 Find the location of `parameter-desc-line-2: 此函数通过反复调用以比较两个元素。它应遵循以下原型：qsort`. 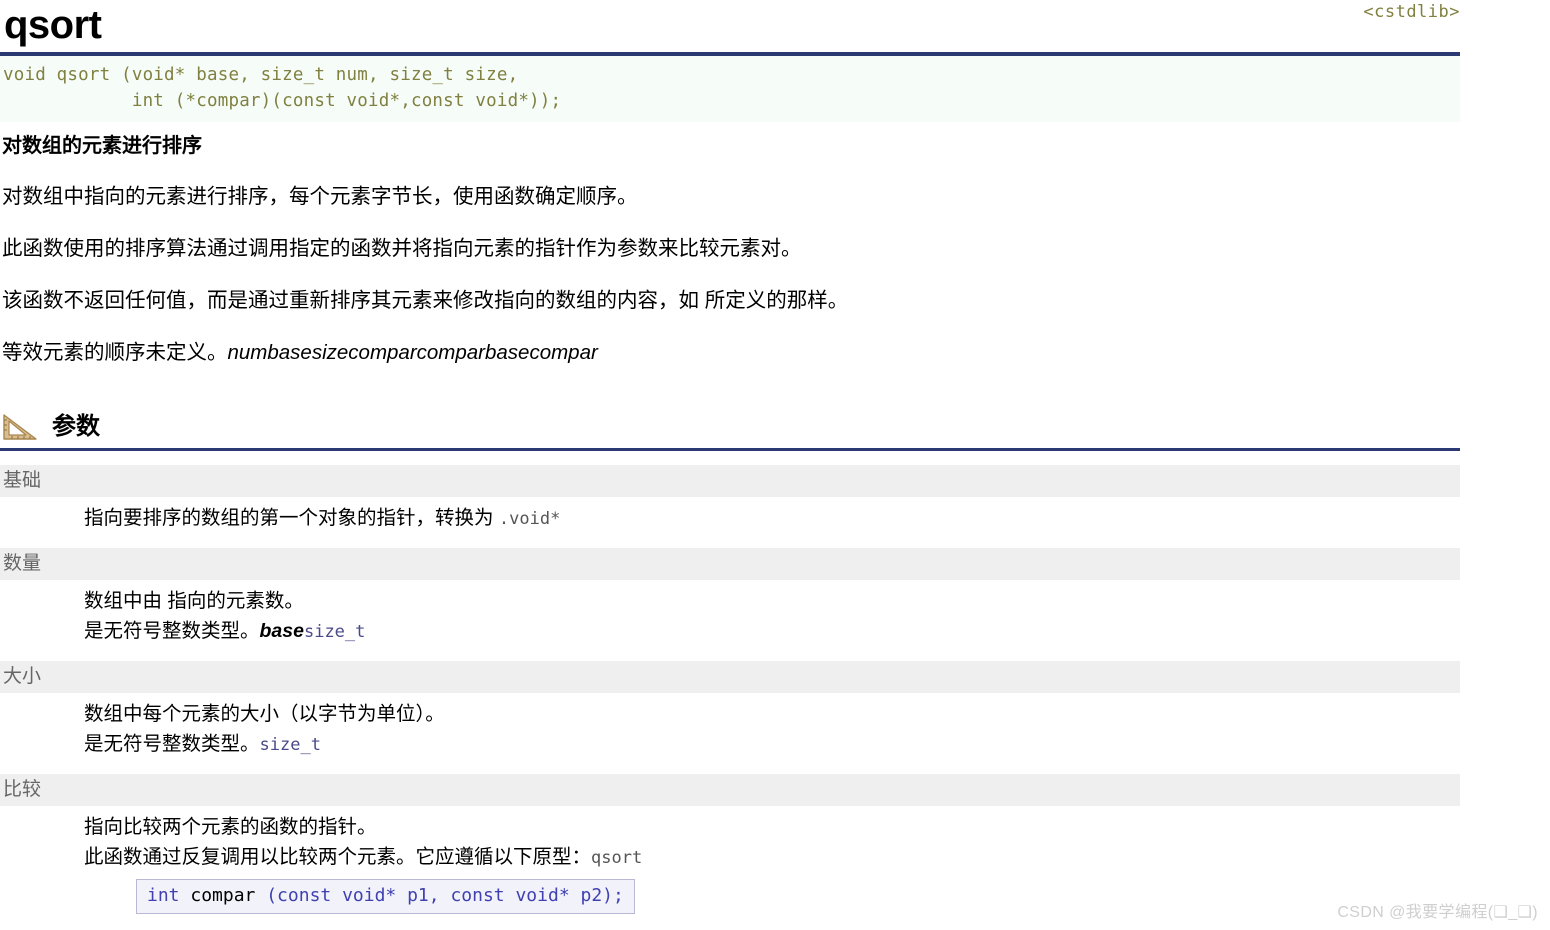

parameter-desc-line-2: 此函数通过反复调用以比较两个元素。它应遵循以下原型：qsort is located at coordinates (772, 857).